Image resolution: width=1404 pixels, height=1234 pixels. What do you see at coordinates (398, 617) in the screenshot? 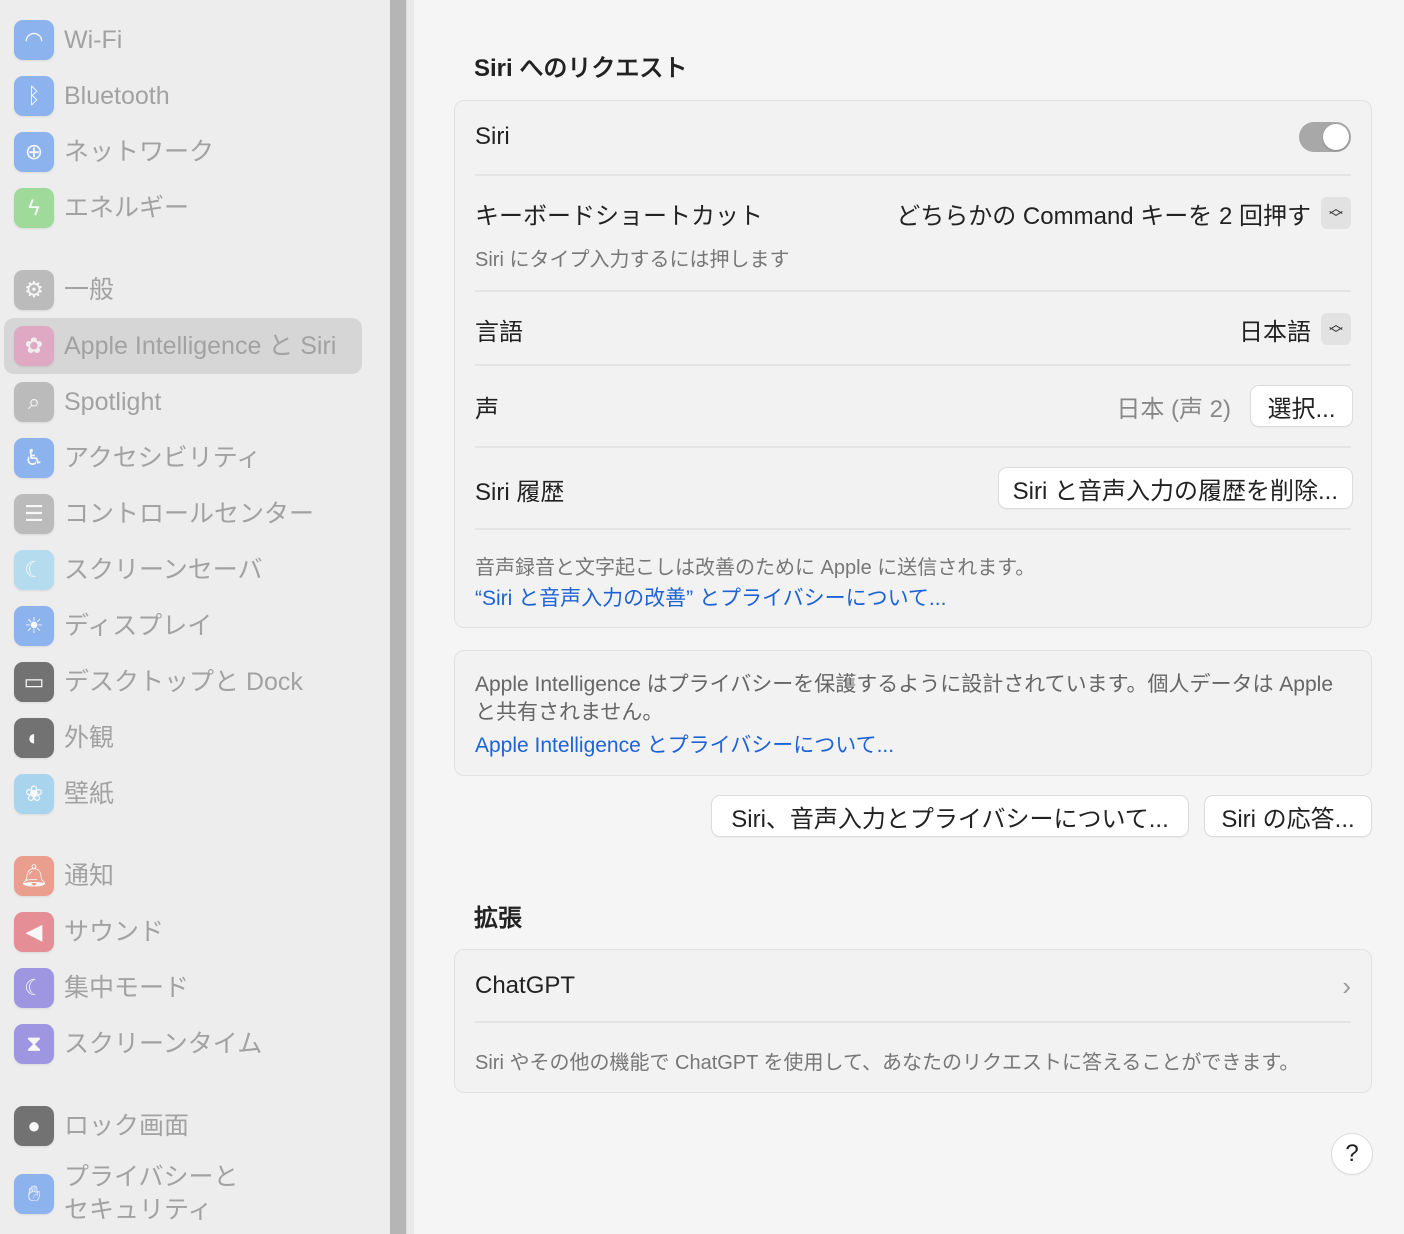
I see `sidebar-scrollbar` at bounding box center [398, 617].